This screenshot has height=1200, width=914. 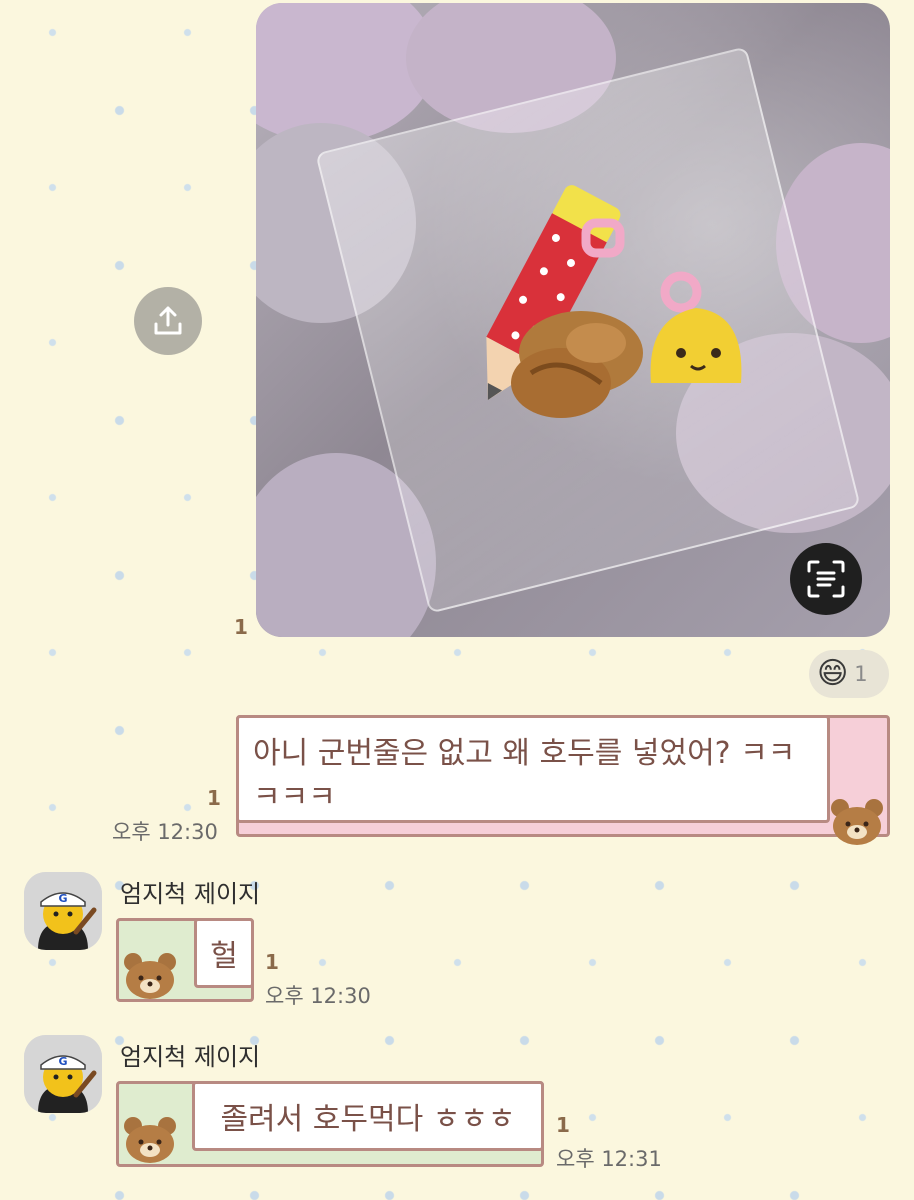 I want to click on share-button, so click(x=168, y=321).